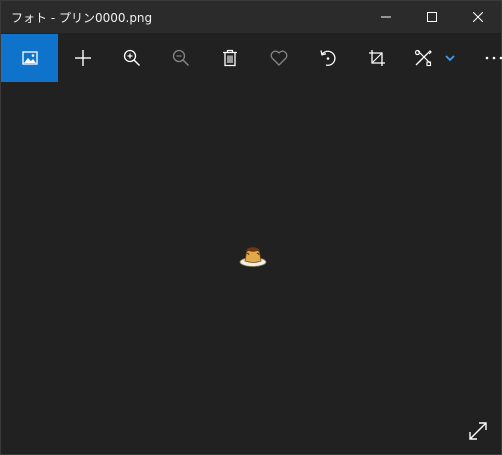 The height and width of the screenshot is (455, 502). I want to click on zoom-in-icon, so click(131, 58).